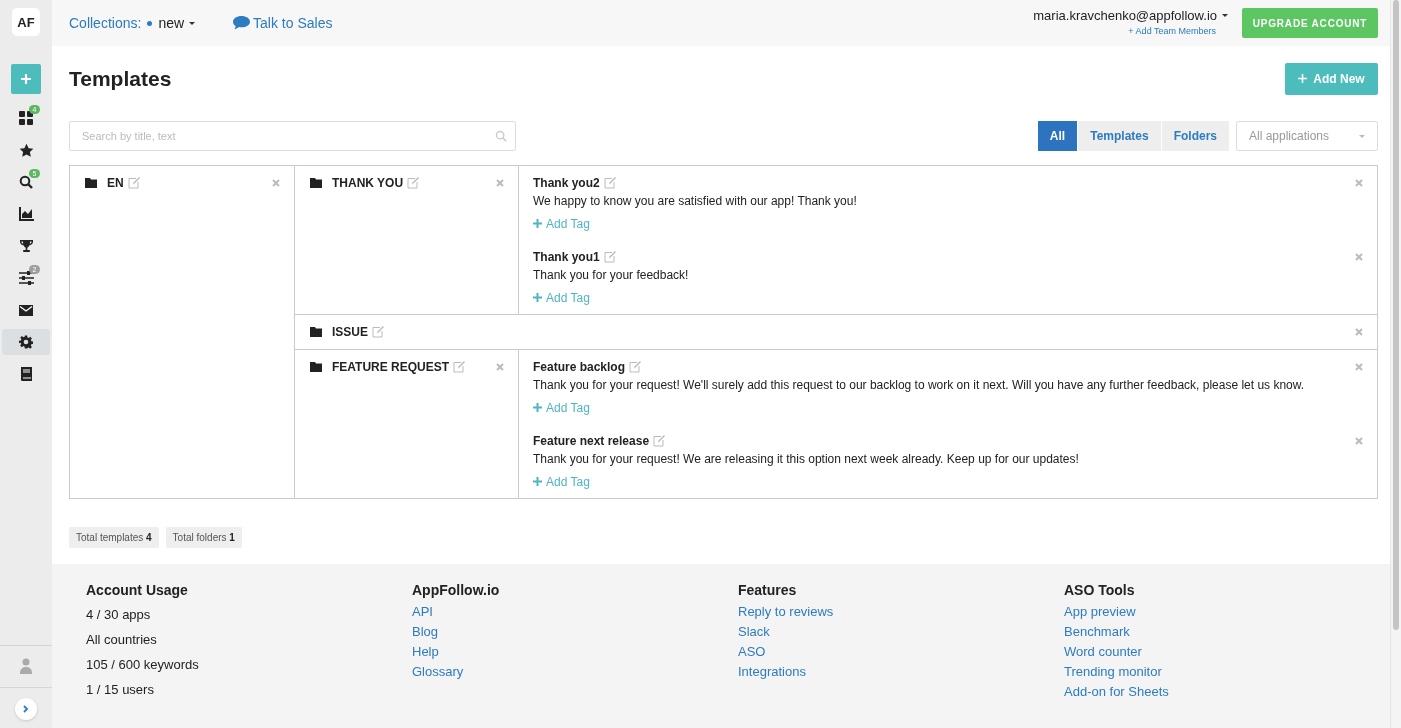  I want to click on template-title: Feature next release, so click(591, 441).